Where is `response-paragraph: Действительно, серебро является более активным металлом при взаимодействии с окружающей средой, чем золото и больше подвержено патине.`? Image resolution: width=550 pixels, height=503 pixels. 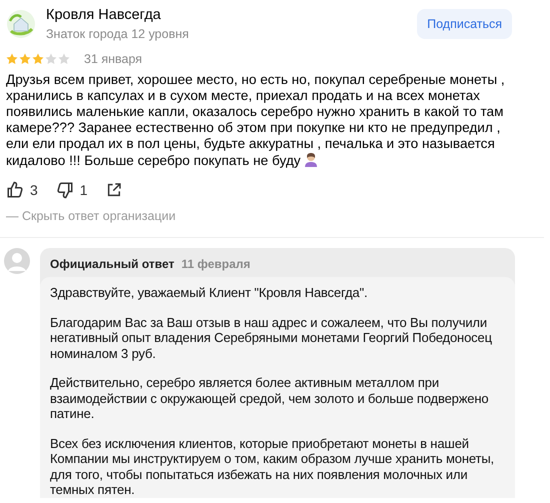
response-paragraph: Действительно, серебро является более активным металлом при взаимодействии с окружающей средой, чем золото и больше подвержено патине. is located at coordinates (270, 398).